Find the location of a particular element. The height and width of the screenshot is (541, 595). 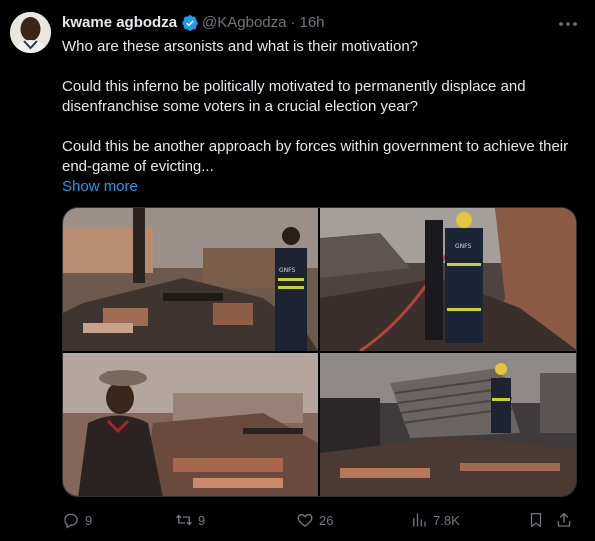

like-count: 26 is located at coordinates (326, 520).